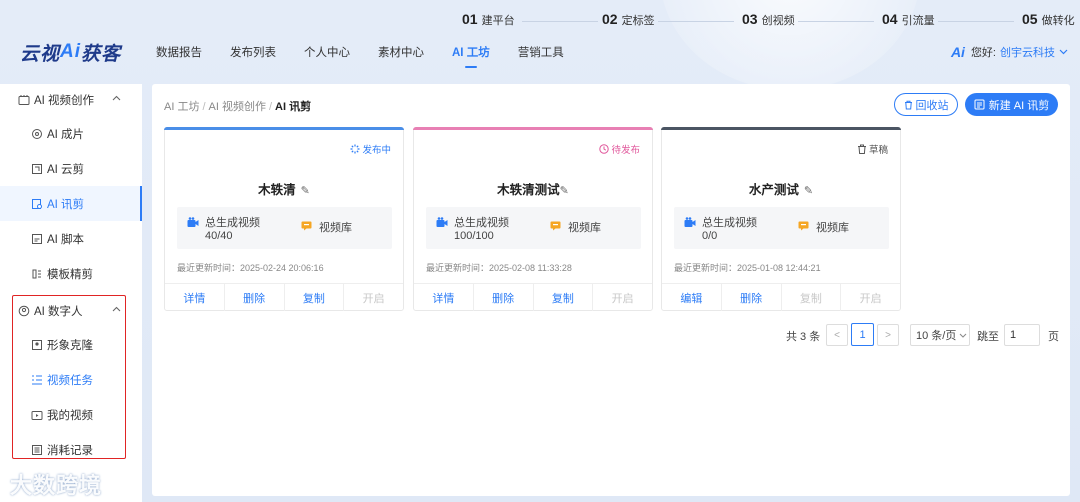 The image size is (1080, 502). I want to click on prev-page-button: <, so click(837, 335).